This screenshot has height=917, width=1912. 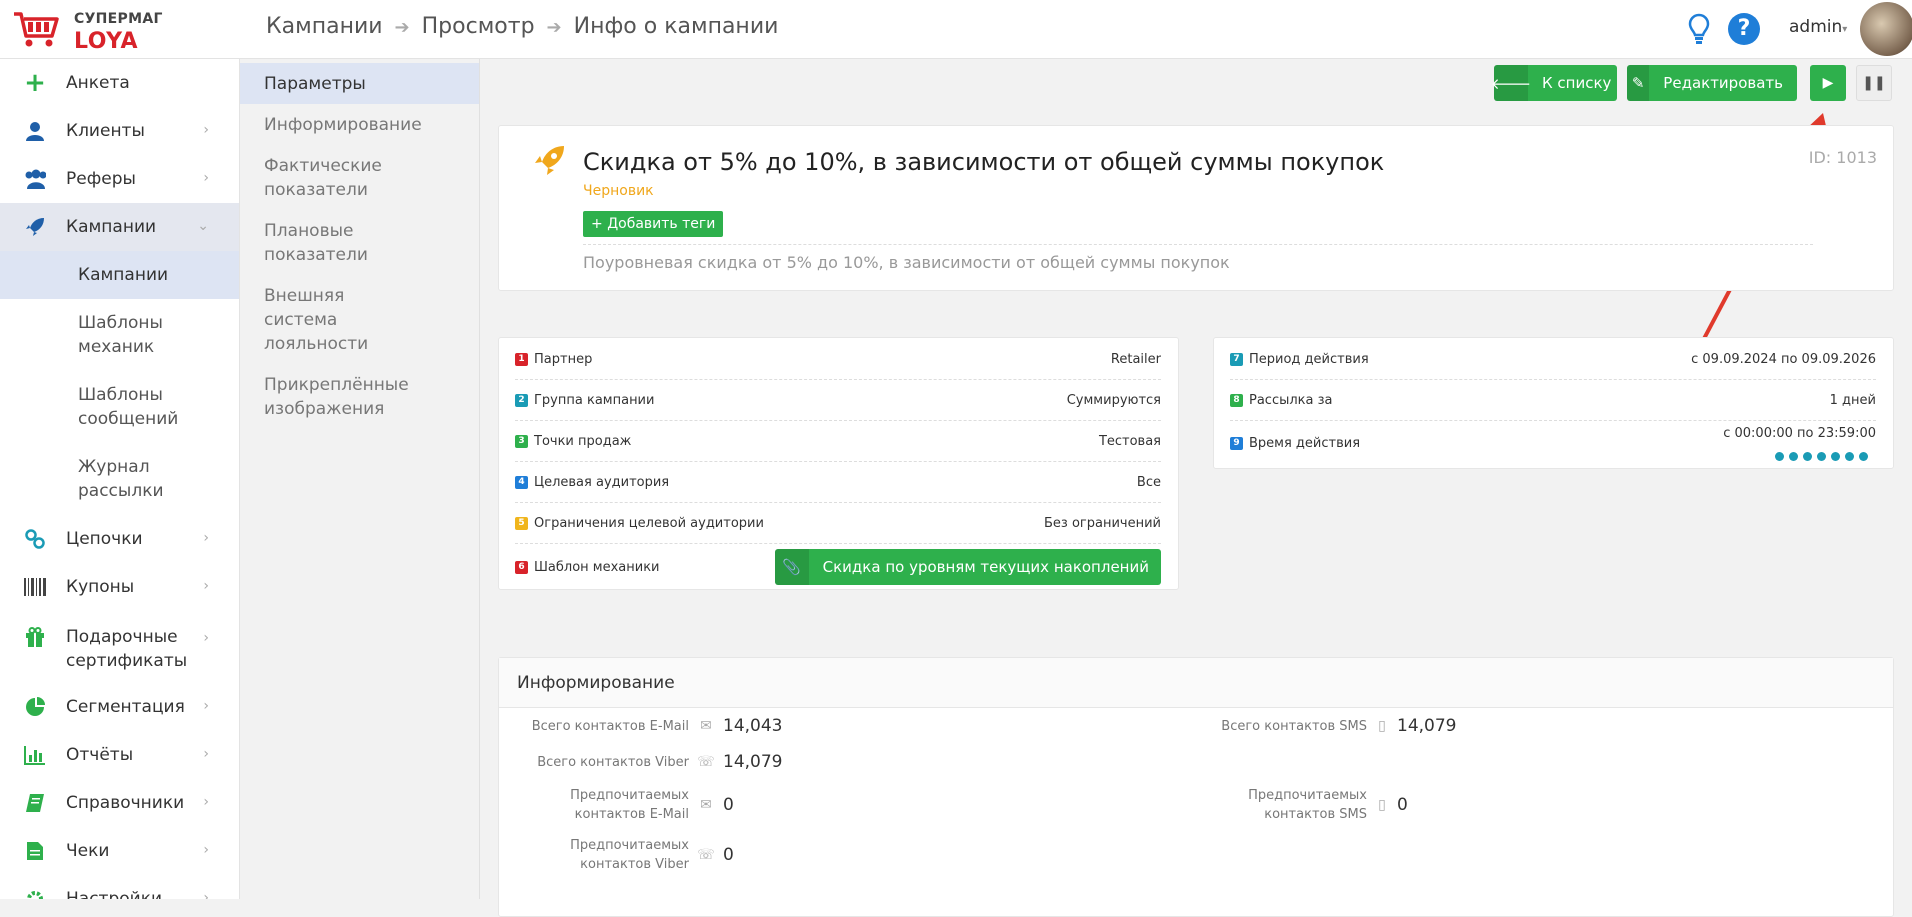 I want to click on barcode-icon, so click(x=35, y=587).